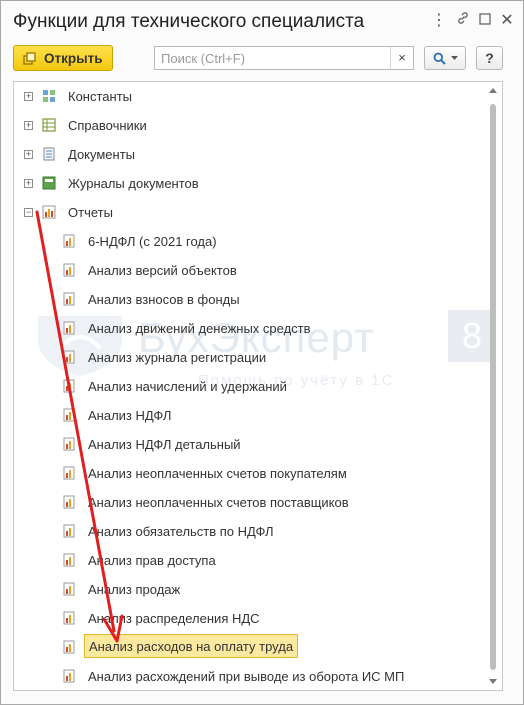 Image resolution: width=524 pixels, height=705 pixels. What do you see at coordinates (489, 58) in the screenshot?
I see `help-button: ?` at bounding box center [489, 58].